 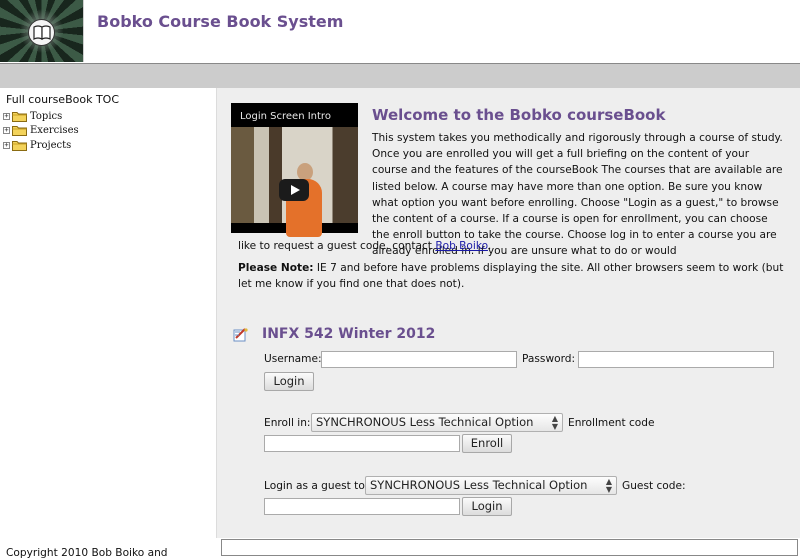 What do you see at coordinates (287, 423) in the screenshot?
I see `enroll-label: Enroll in:` at bounding box center [287, 423].